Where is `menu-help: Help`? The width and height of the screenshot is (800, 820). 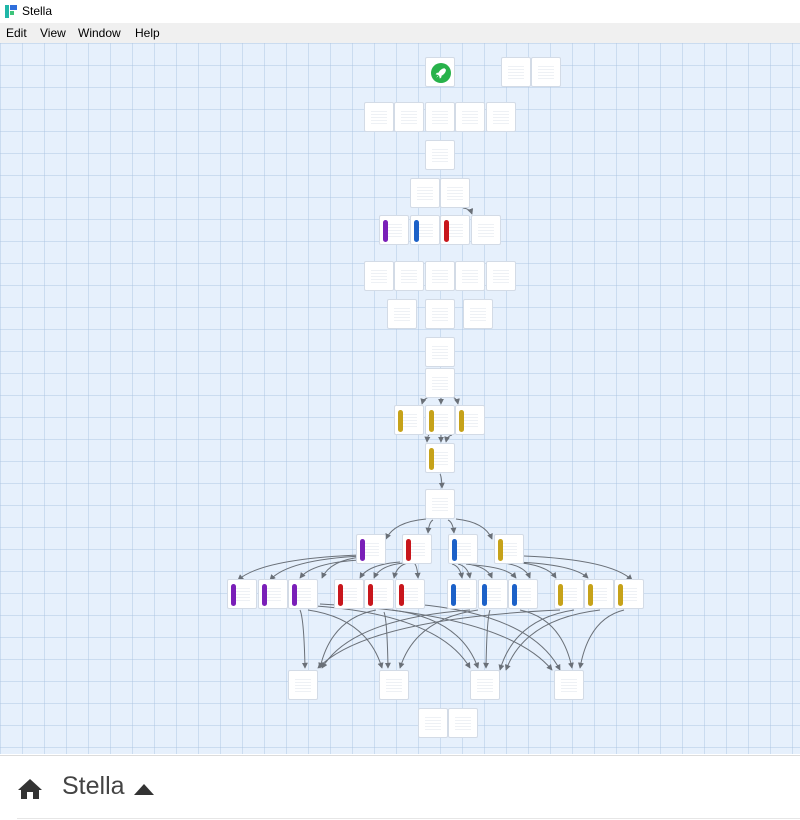
menu-help: Help is located at coordinates (147, 33).